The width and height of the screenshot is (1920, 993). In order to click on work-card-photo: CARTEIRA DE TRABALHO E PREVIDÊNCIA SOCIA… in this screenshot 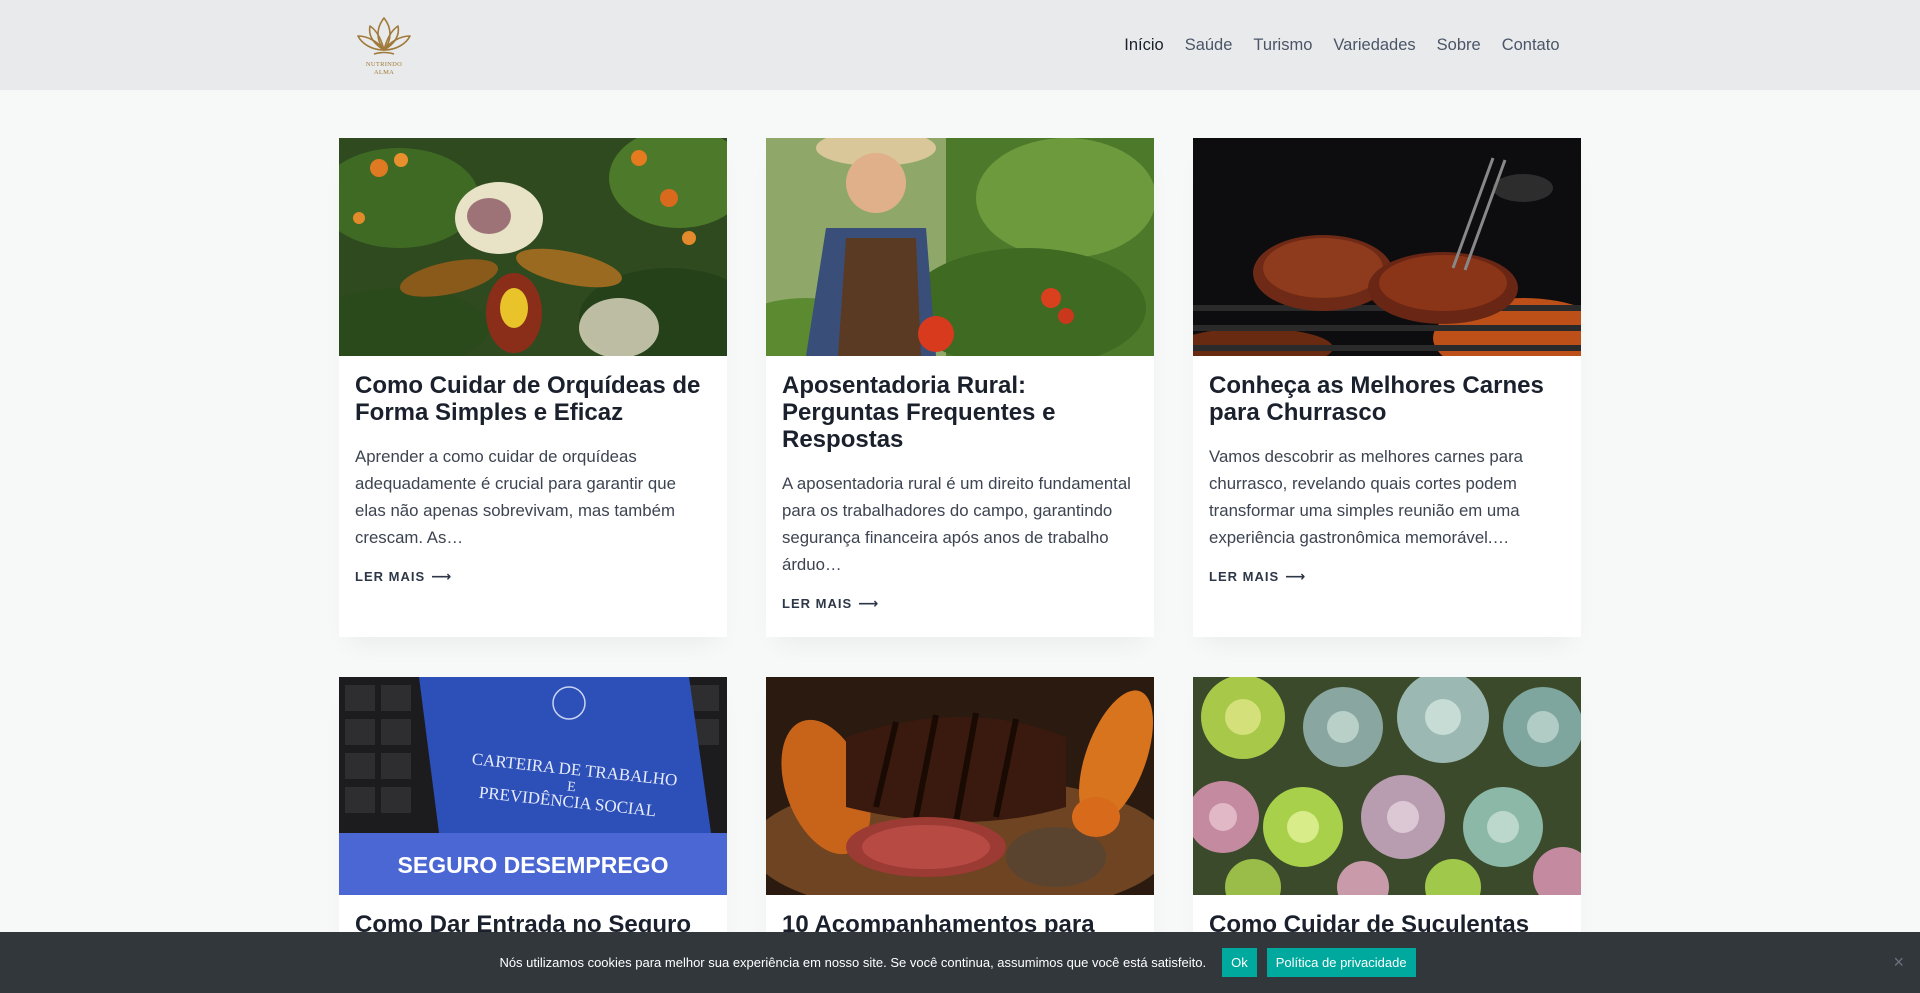, I will do `click(533, 786)`.